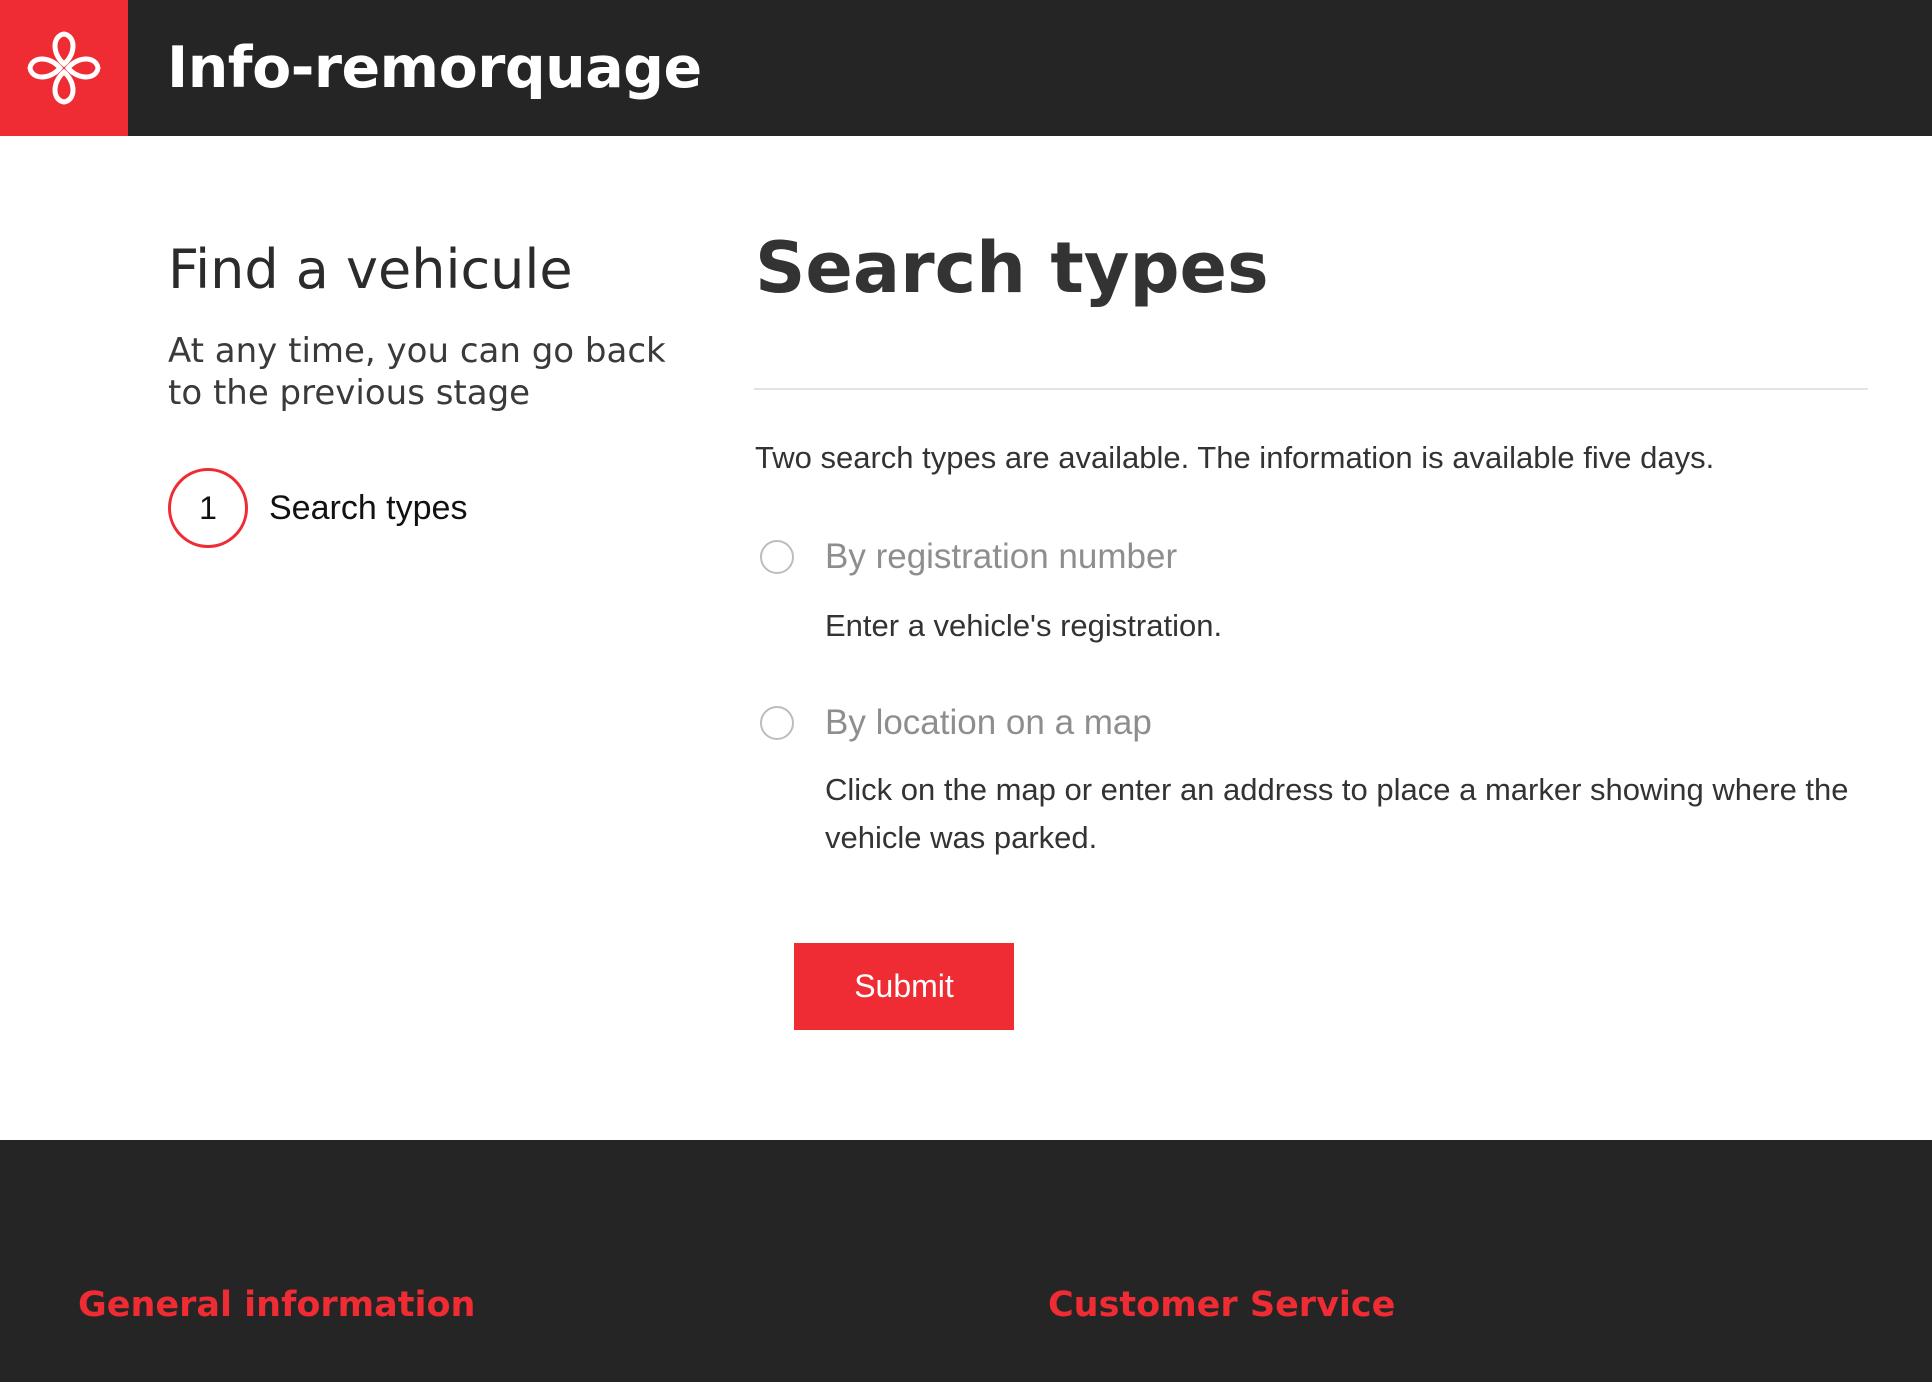  Describe the element at coordinates (988, 723) in the screenshot. I see `option-label-location-map: By location on a map` at that location.